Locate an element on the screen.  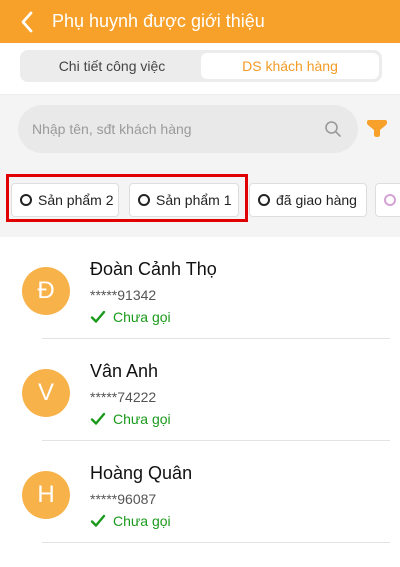
filter-chip-bar: Sản phẩm 2 Sản phẩm 1 đã giao hàng is located at coordinates (200, 201).